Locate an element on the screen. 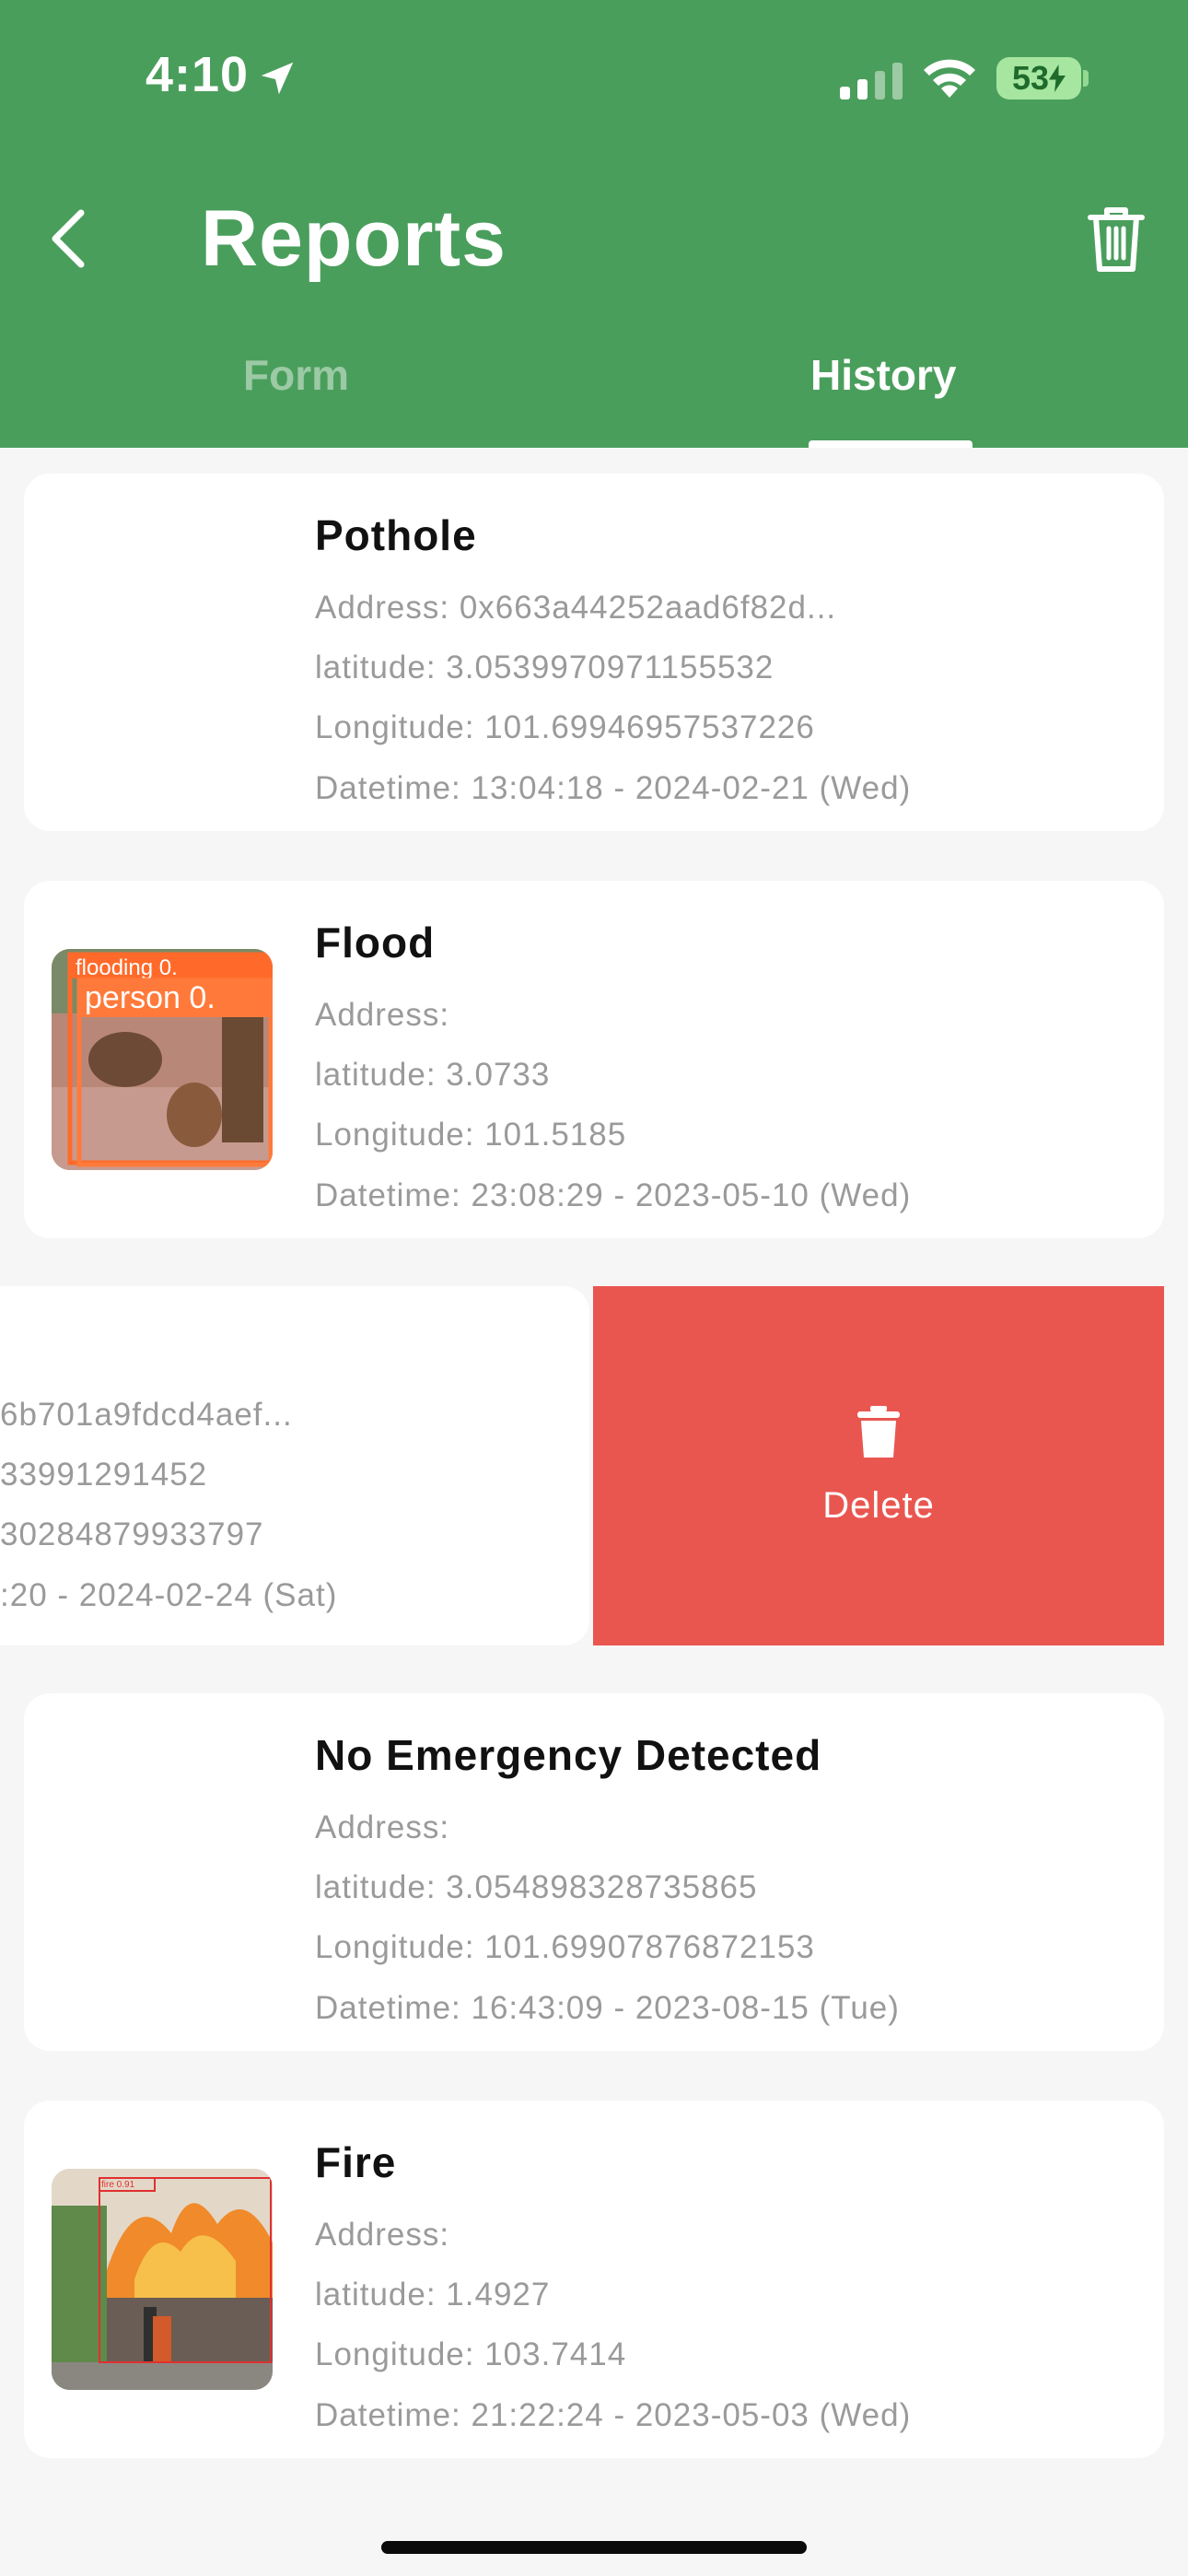 This screenshot has height=2576, width=1188. battery-indicator: 53 is located at coordinates (1038, 78).